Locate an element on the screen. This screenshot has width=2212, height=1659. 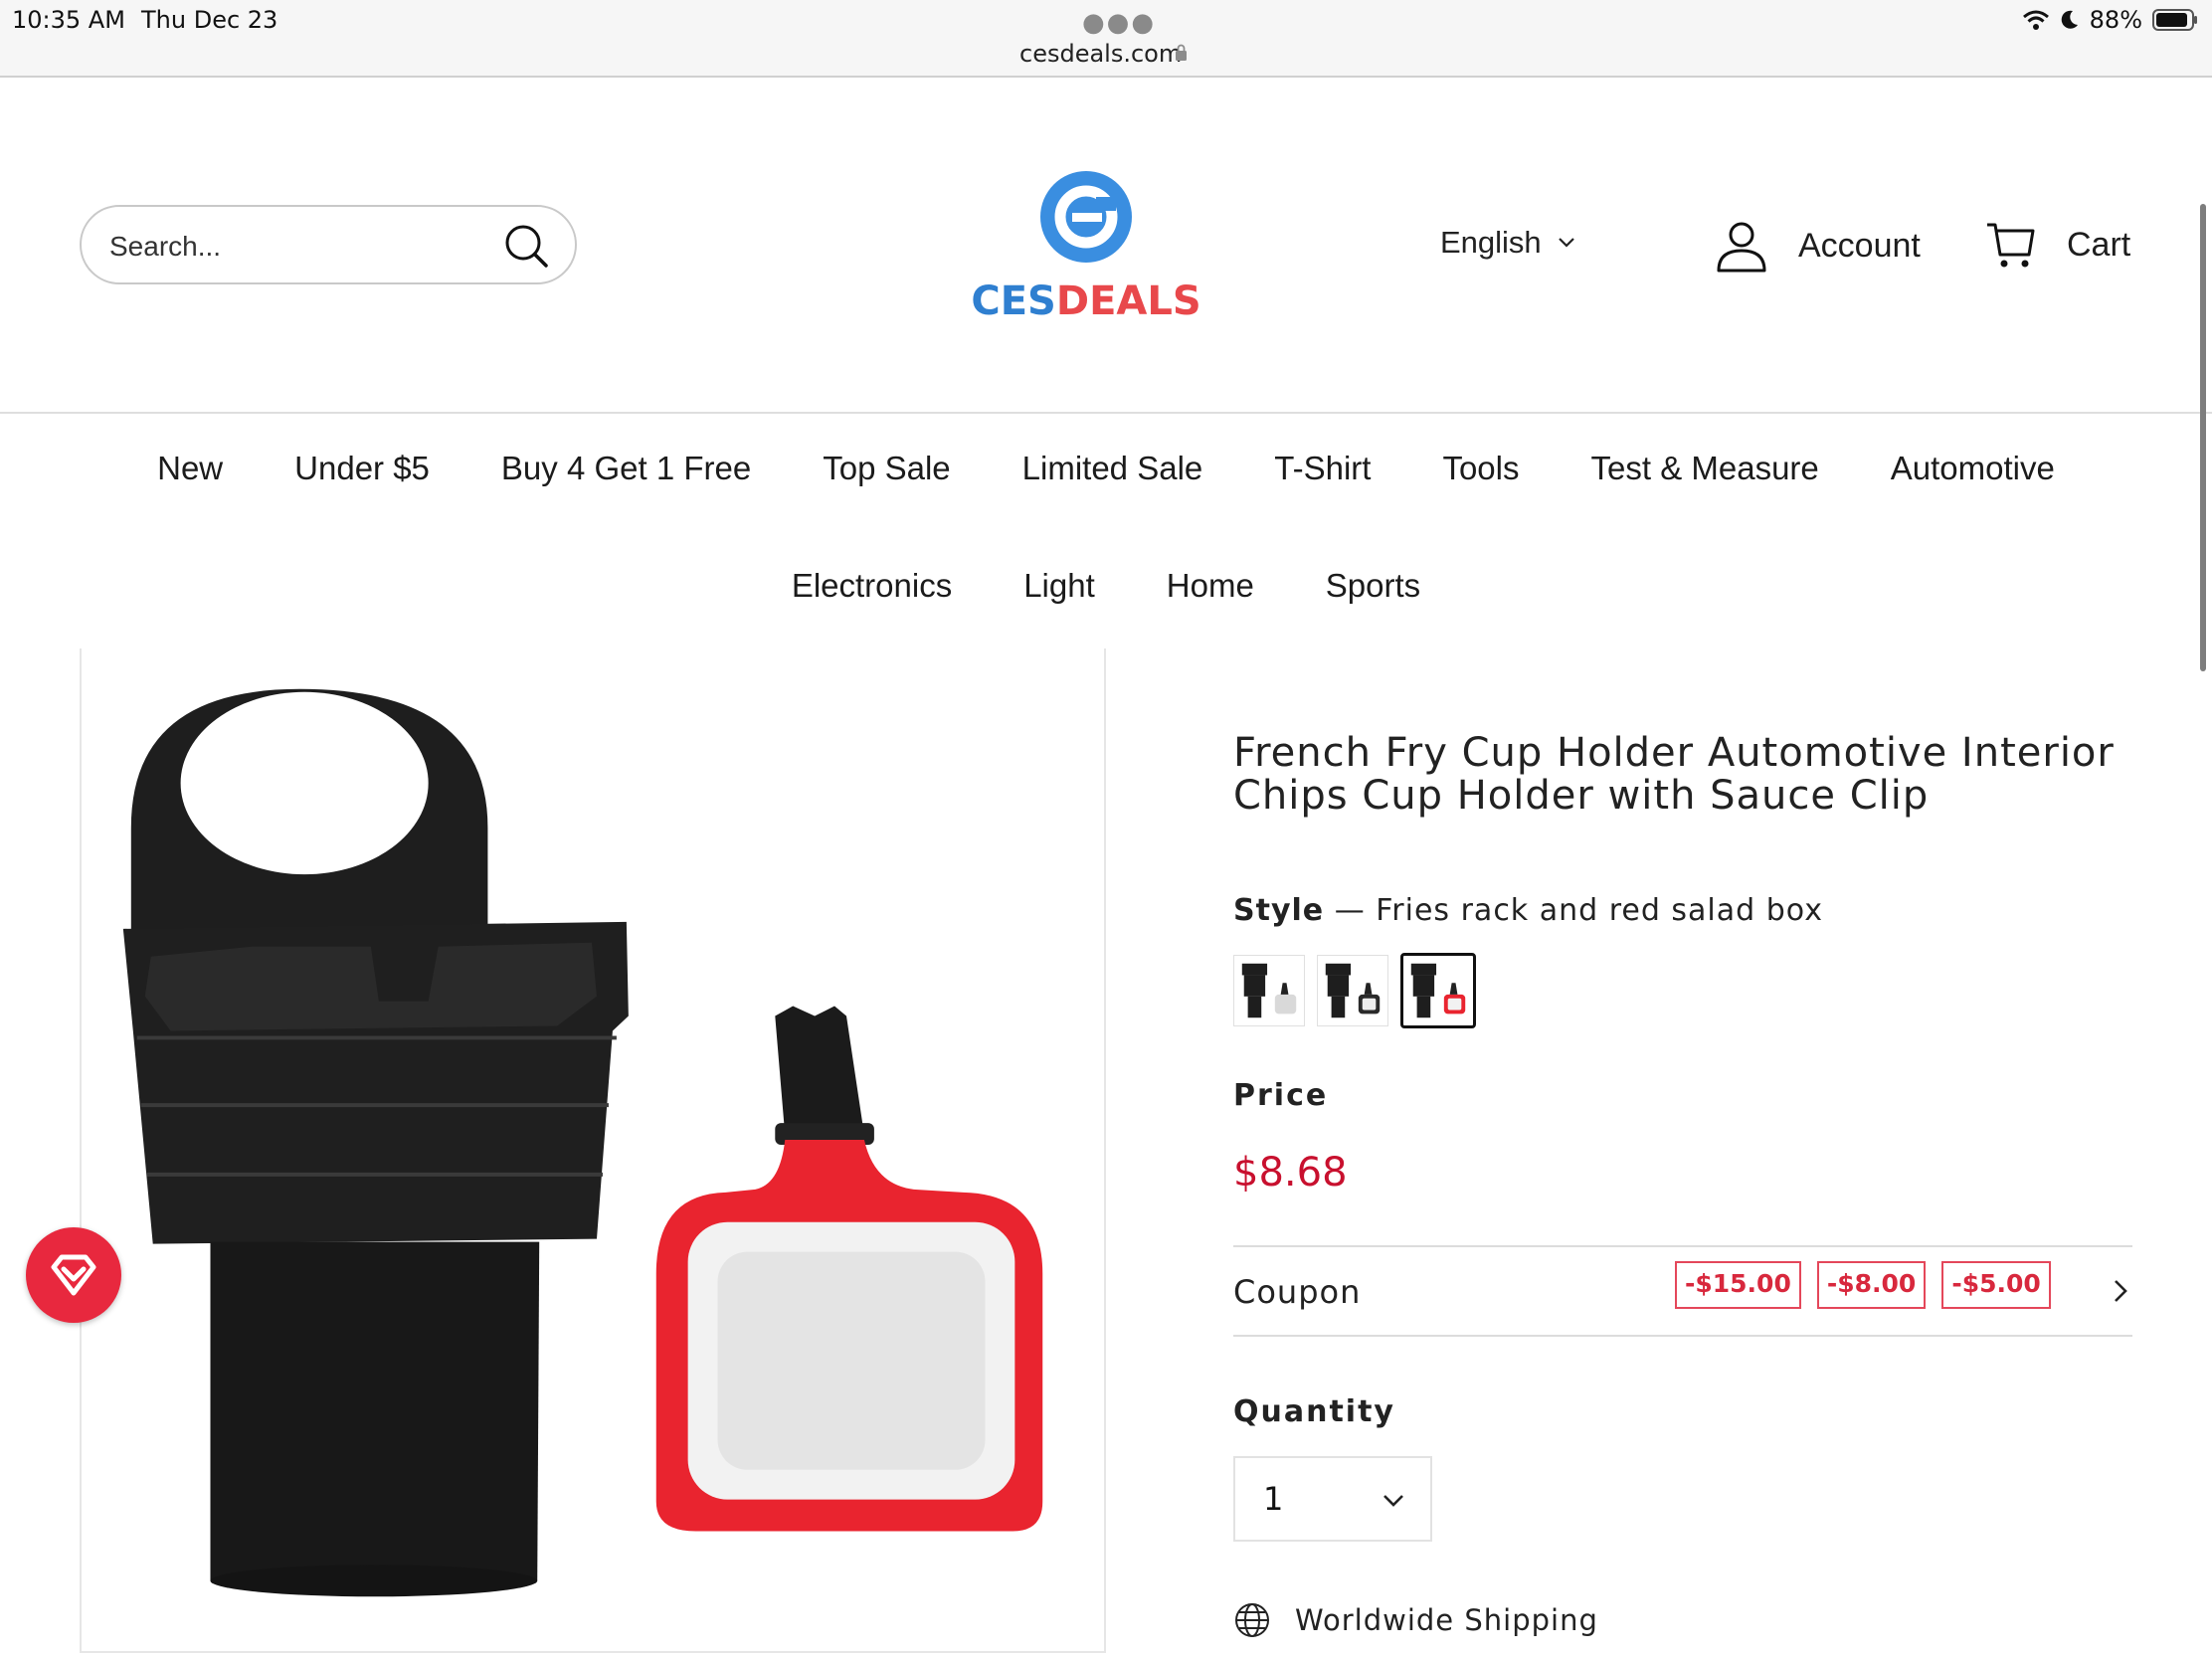
shipping-info: Worldwide Shipping is located at coordinates (1415, 1620).